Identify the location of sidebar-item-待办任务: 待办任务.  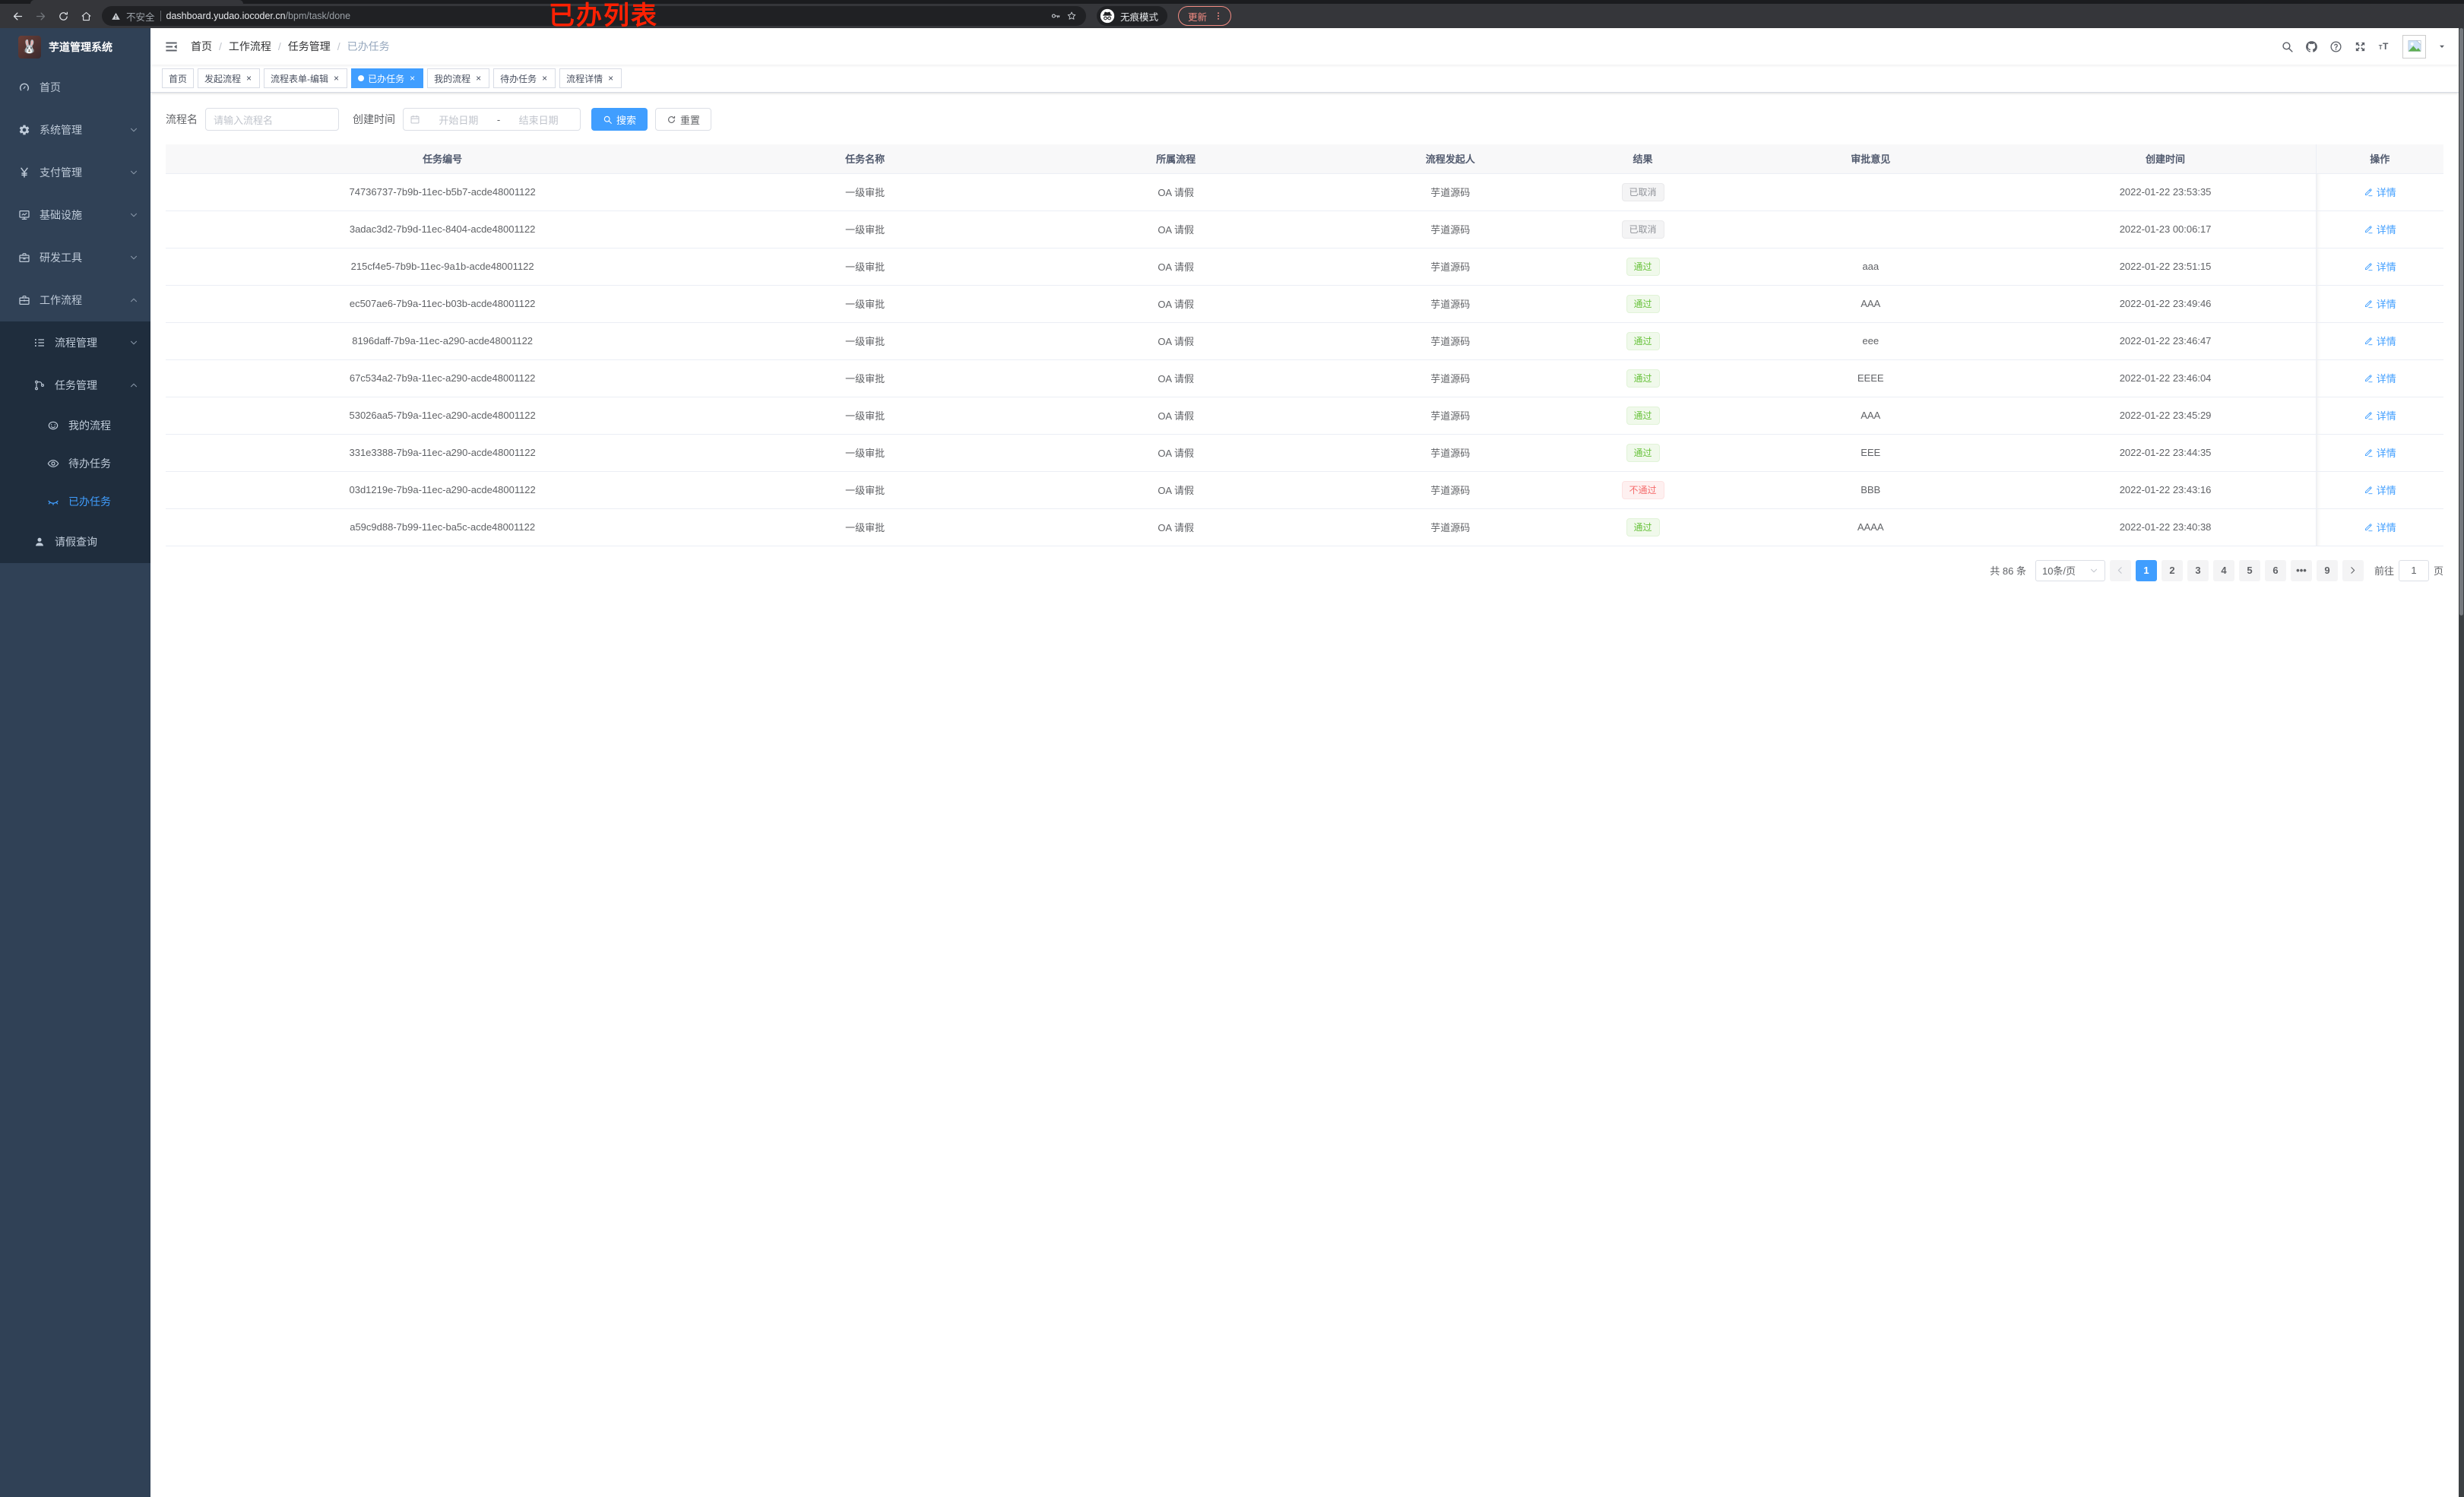
(75, 464).